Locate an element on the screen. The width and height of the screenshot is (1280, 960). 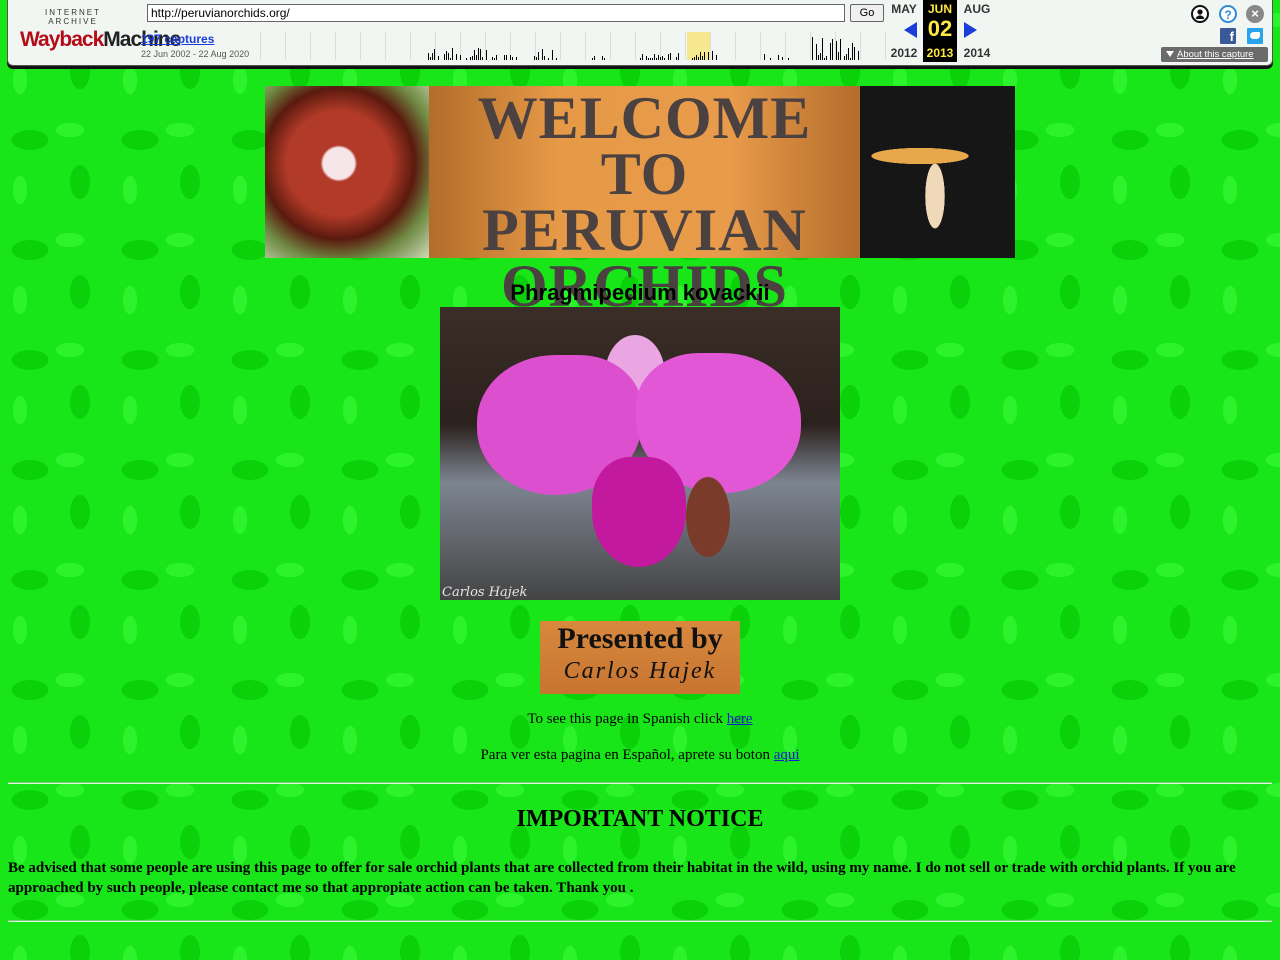
banner-line-1: WELCOME TO is located at coordinates (644, 146).